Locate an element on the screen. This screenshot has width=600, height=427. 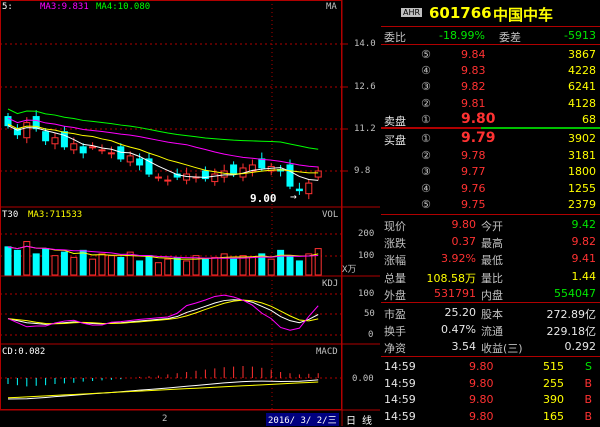
y-tick-label: 11.2 is located at coordinates (365, 129).